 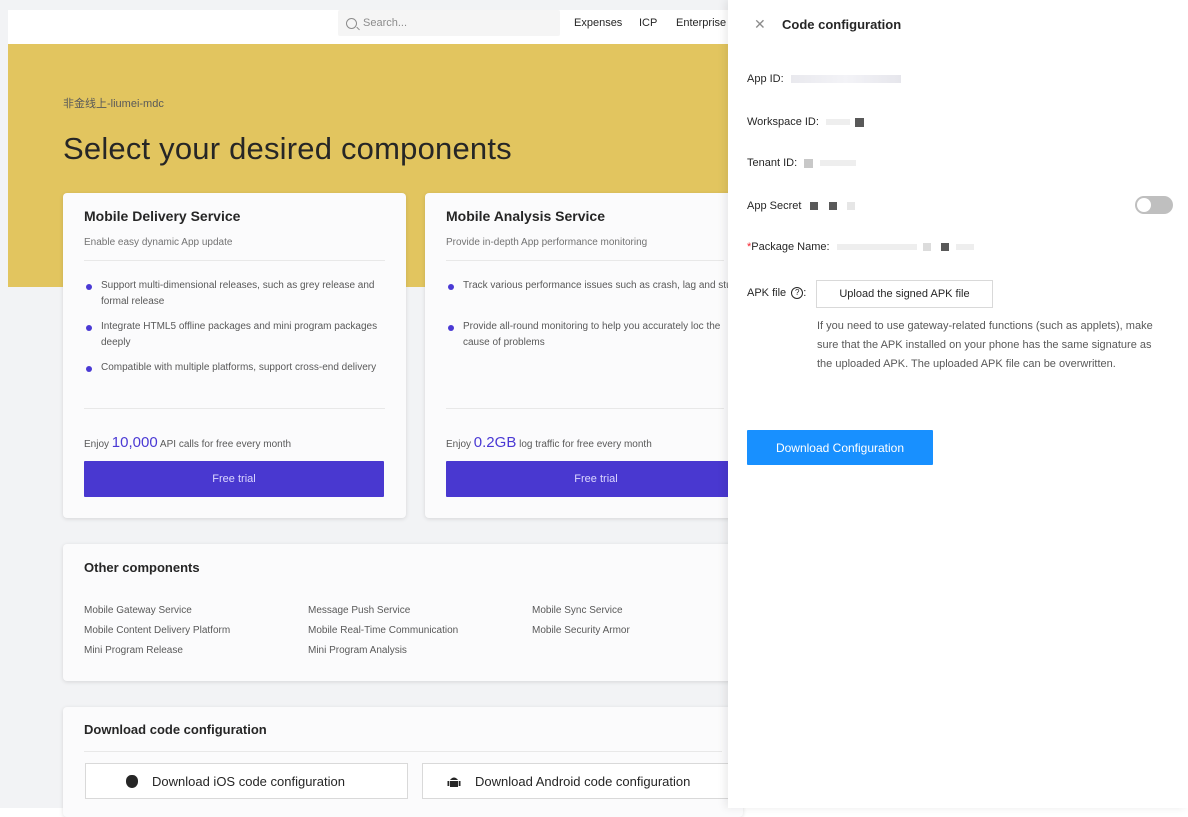 I want to click on android-icon, so click(x=454, y=782).